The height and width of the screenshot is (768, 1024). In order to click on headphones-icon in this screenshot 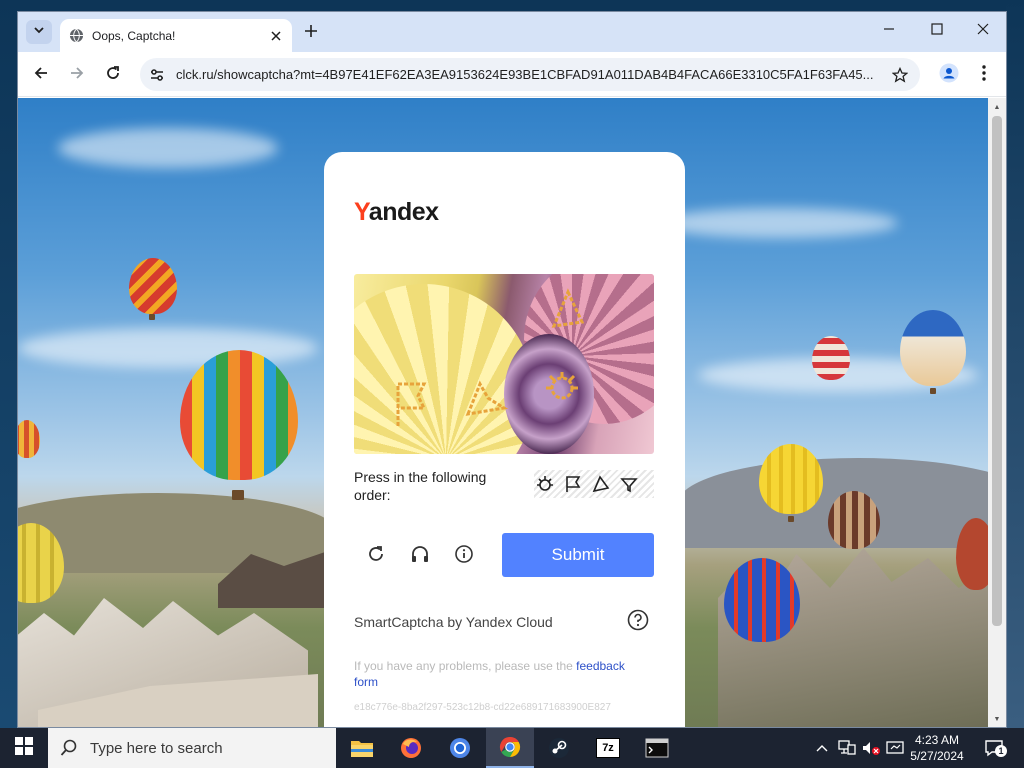, I will do `click(420, 556)`.